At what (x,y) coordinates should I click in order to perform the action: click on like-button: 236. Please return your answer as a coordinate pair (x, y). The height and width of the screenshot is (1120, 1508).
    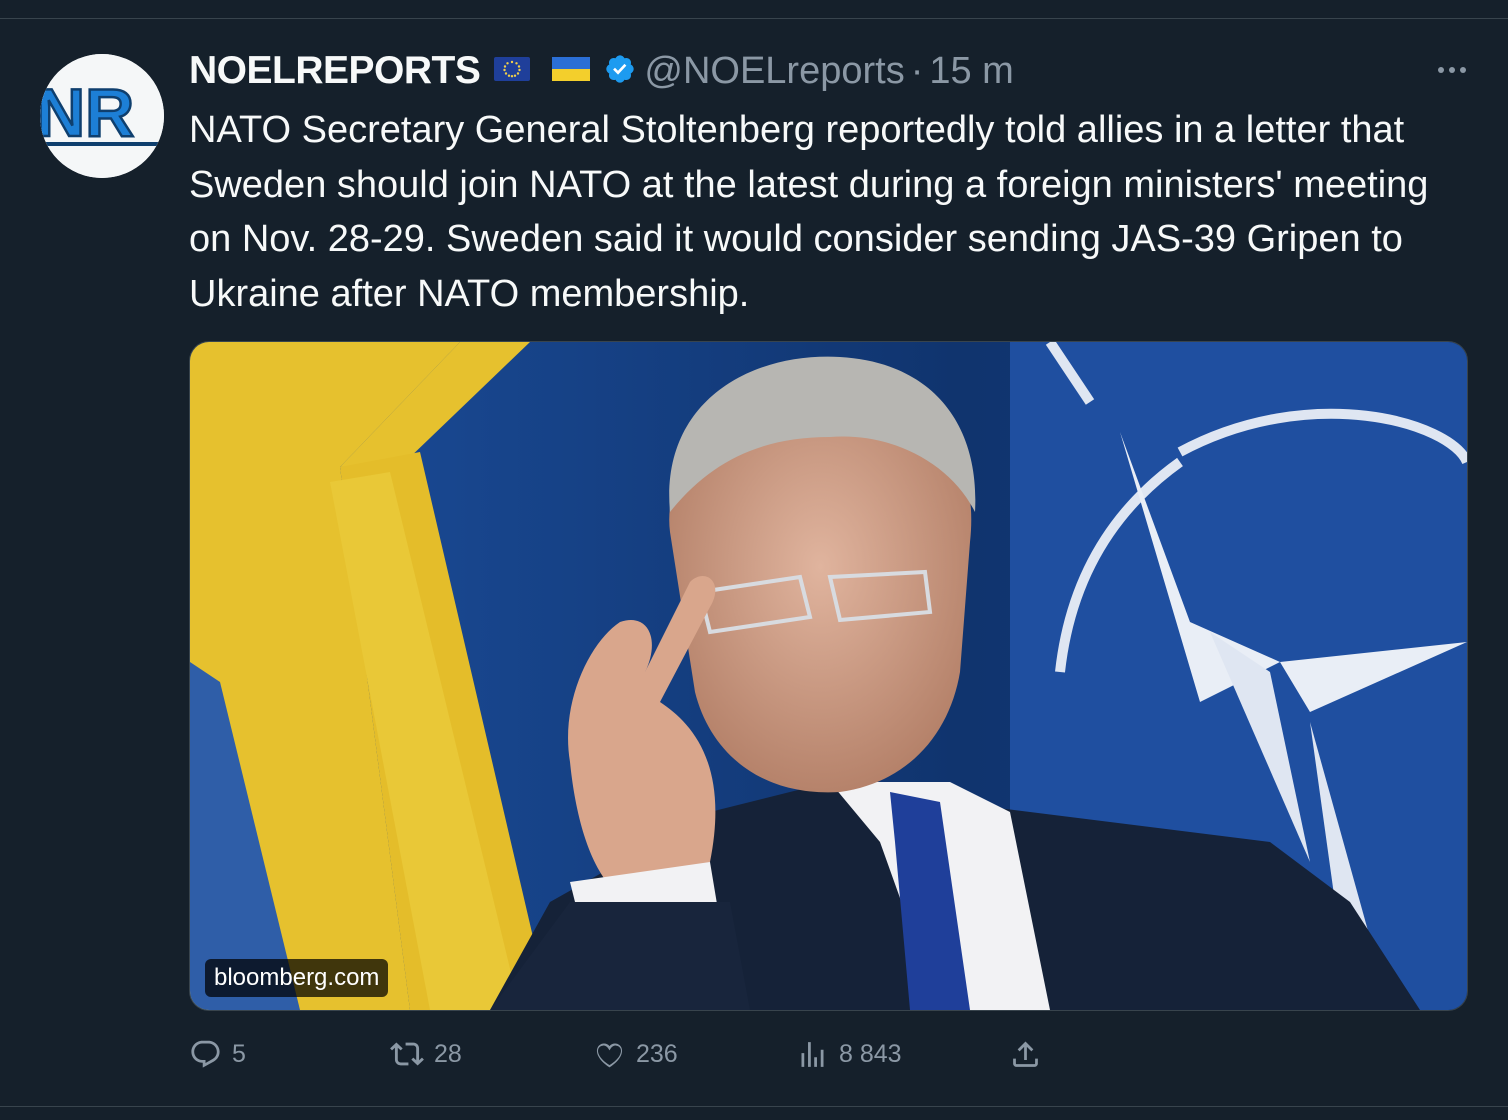
    Looking at the image, I should click on (635, 1054).